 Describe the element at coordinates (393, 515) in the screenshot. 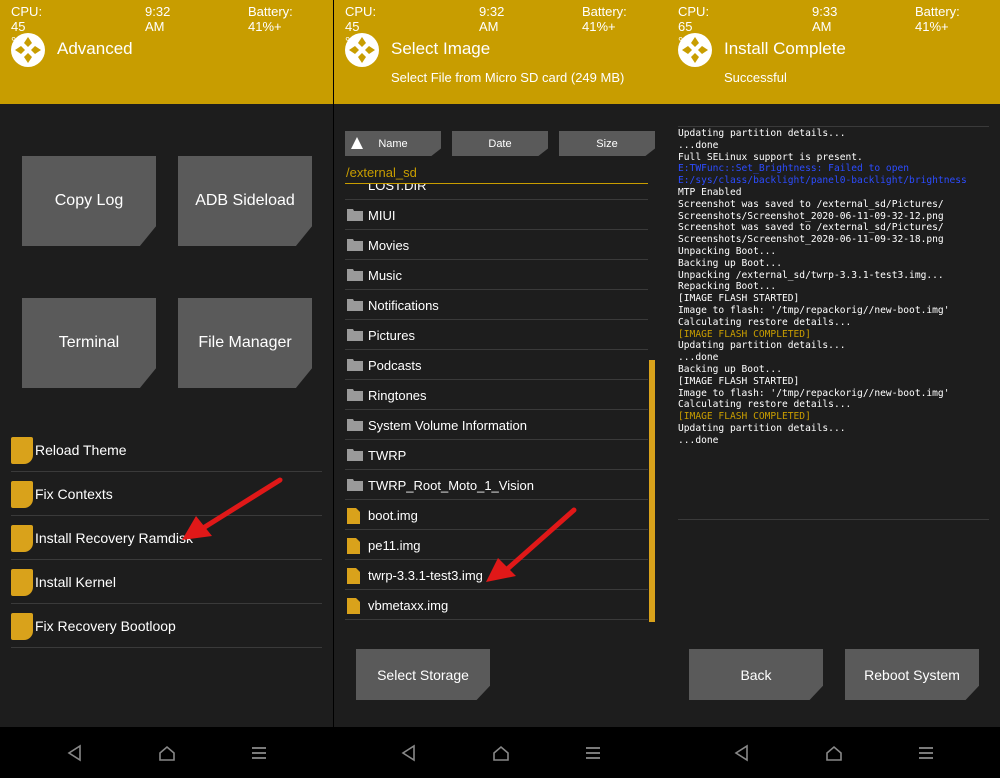

I see `file-name: boot.img` at that location.